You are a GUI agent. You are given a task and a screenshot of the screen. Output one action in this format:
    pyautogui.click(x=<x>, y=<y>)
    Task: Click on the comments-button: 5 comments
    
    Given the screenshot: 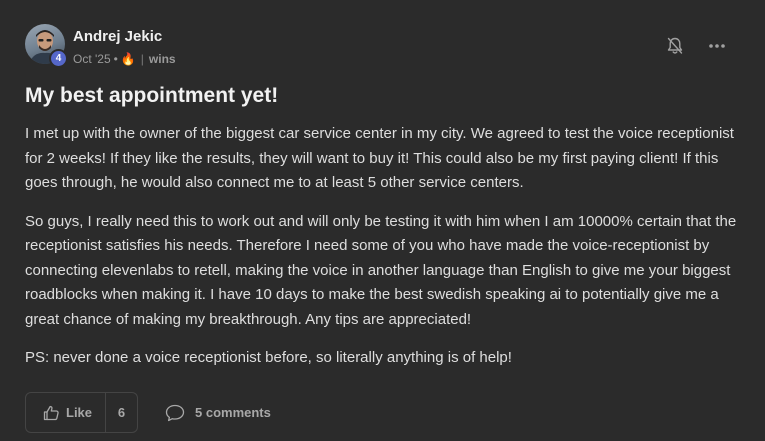 What is the action you would take?
    pyautogui.click(x=218, y=413)
    